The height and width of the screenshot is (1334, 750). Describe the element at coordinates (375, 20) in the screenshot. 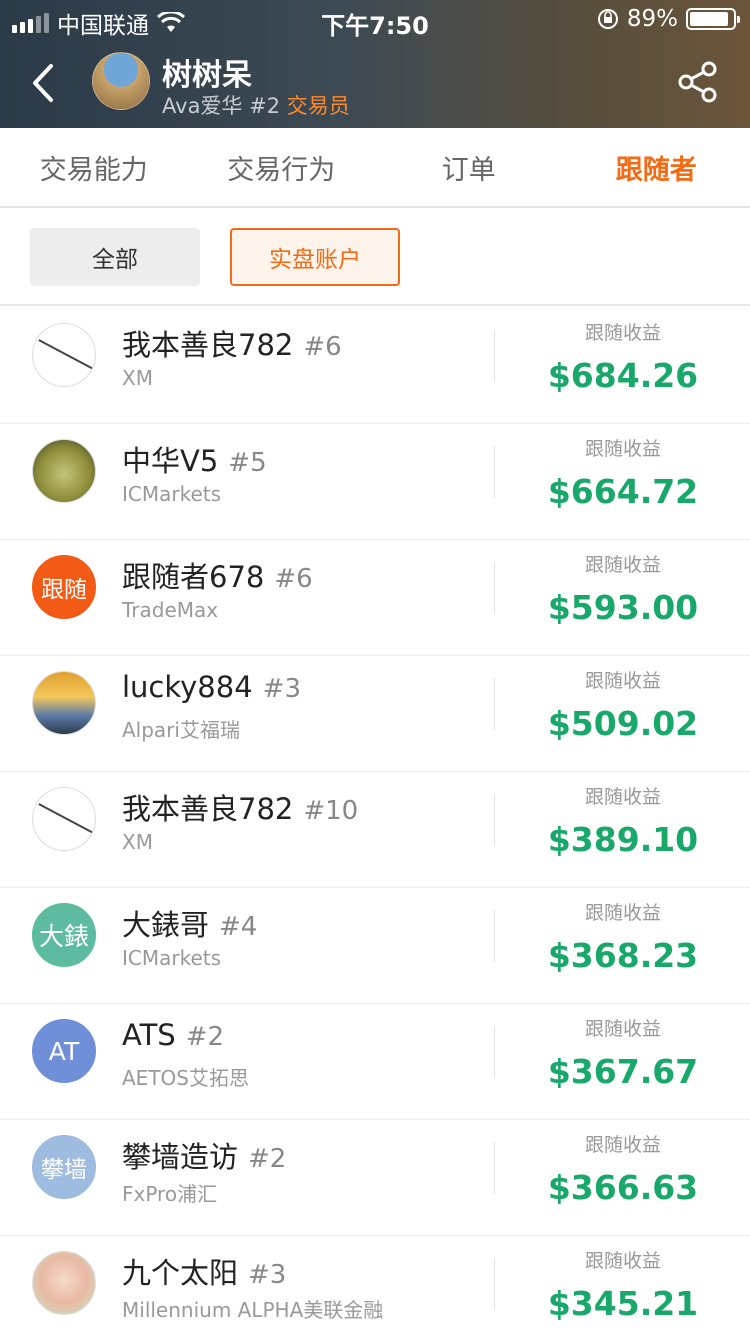

I see `status-bar: 中国联通 下午7:50 89%` at that location.